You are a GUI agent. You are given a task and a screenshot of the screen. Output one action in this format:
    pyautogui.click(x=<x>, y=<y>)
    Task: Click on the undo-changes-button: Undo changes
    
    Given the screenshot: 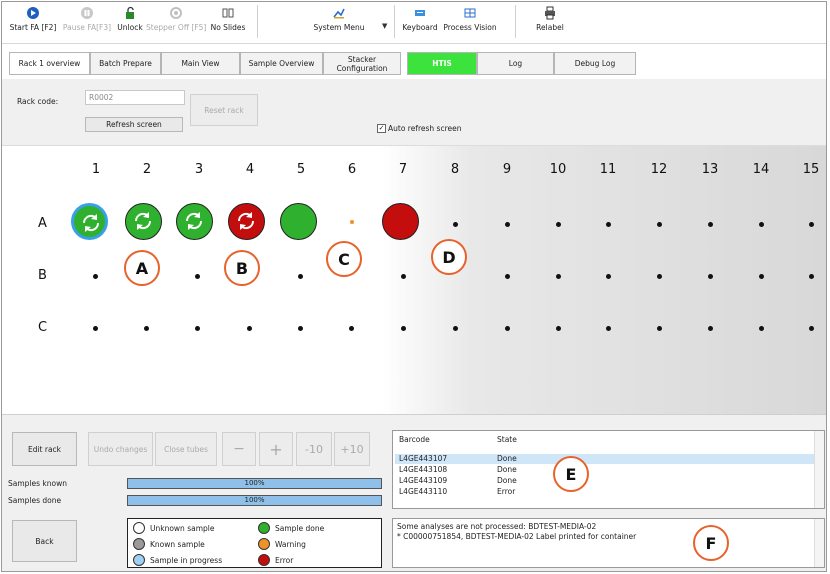 What is the action you would take?
    pyautogui.click(x=120, y=449)
    